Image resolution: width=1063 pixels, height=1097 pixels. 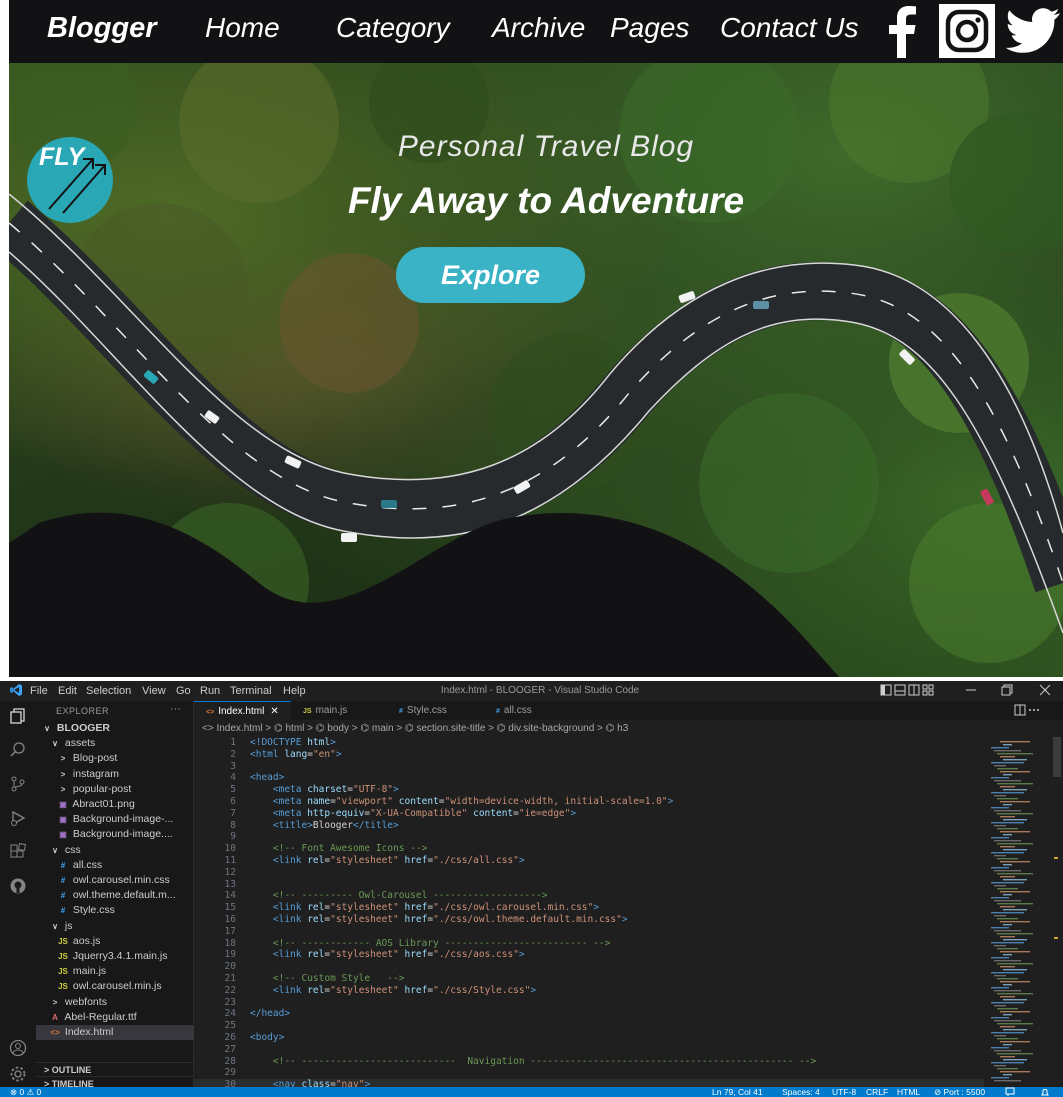 I want to click on code-line: 13, so click(x=589, y=885).